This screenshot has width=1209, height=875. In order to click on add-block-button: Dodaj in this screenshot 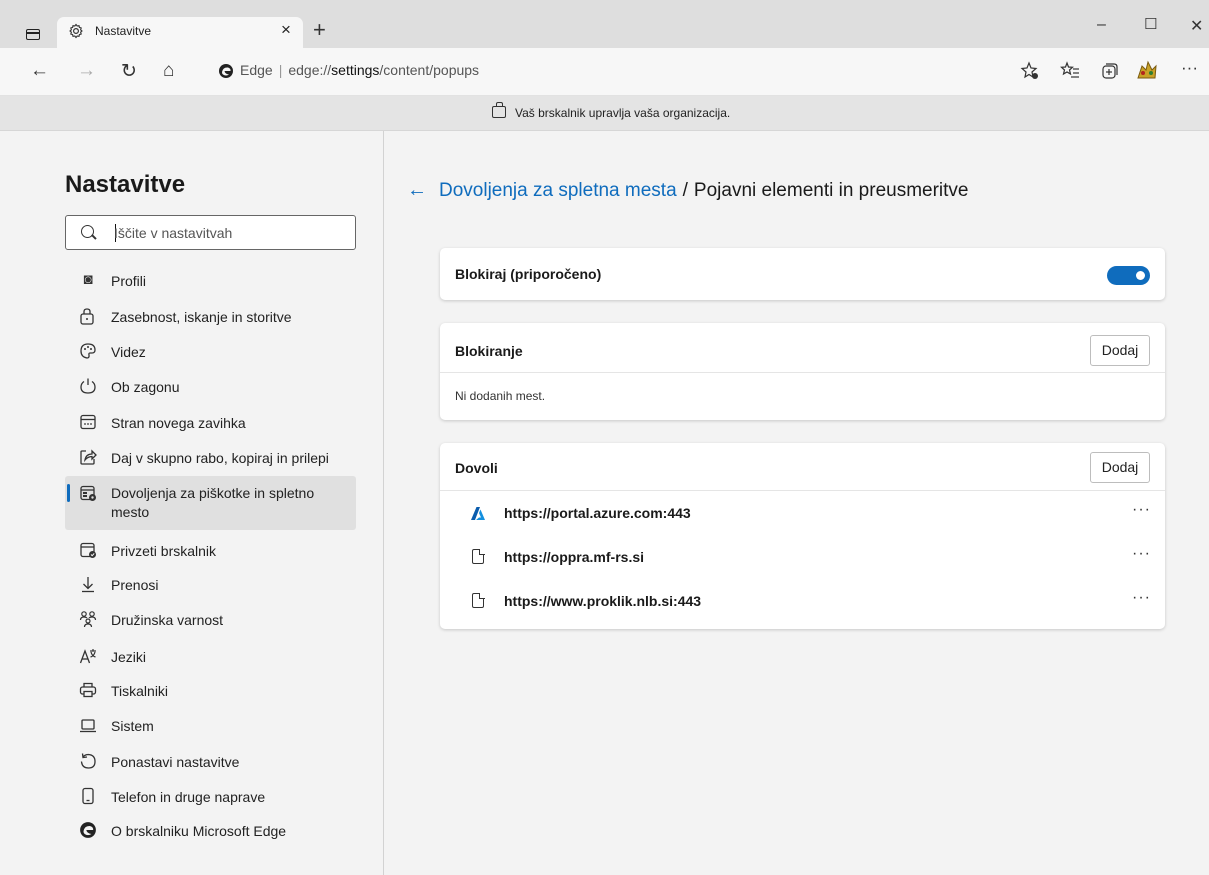, I will do `click(1120, 350)`.